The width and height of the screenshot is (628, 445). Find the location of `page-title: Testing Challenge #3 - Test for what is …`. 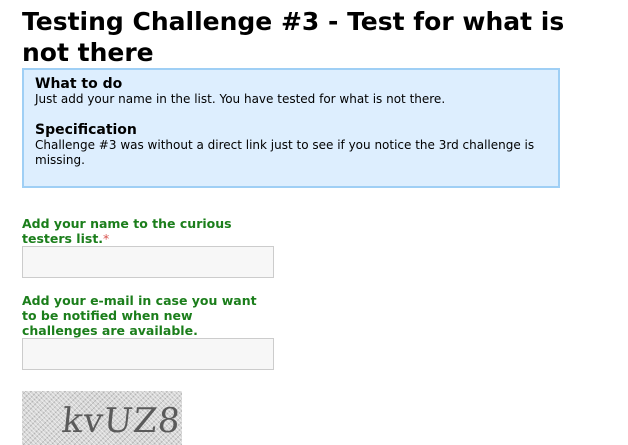

page-title: Testing Challenge #3 - Test for what is … is located at coordinates (293, 37).